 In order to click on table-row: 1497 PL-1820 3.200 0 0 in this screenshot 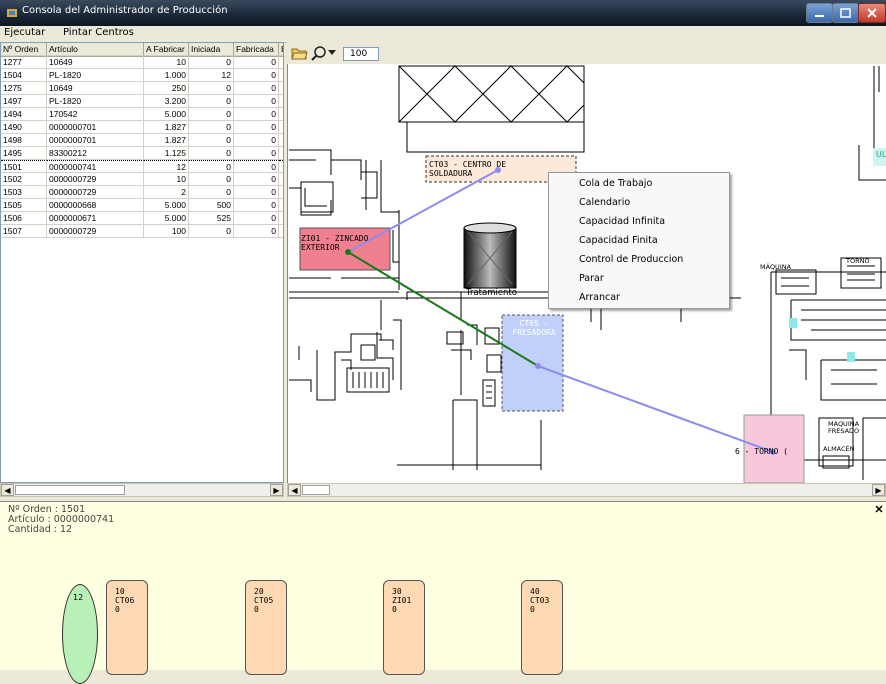, I will do `click(142, 101)`.